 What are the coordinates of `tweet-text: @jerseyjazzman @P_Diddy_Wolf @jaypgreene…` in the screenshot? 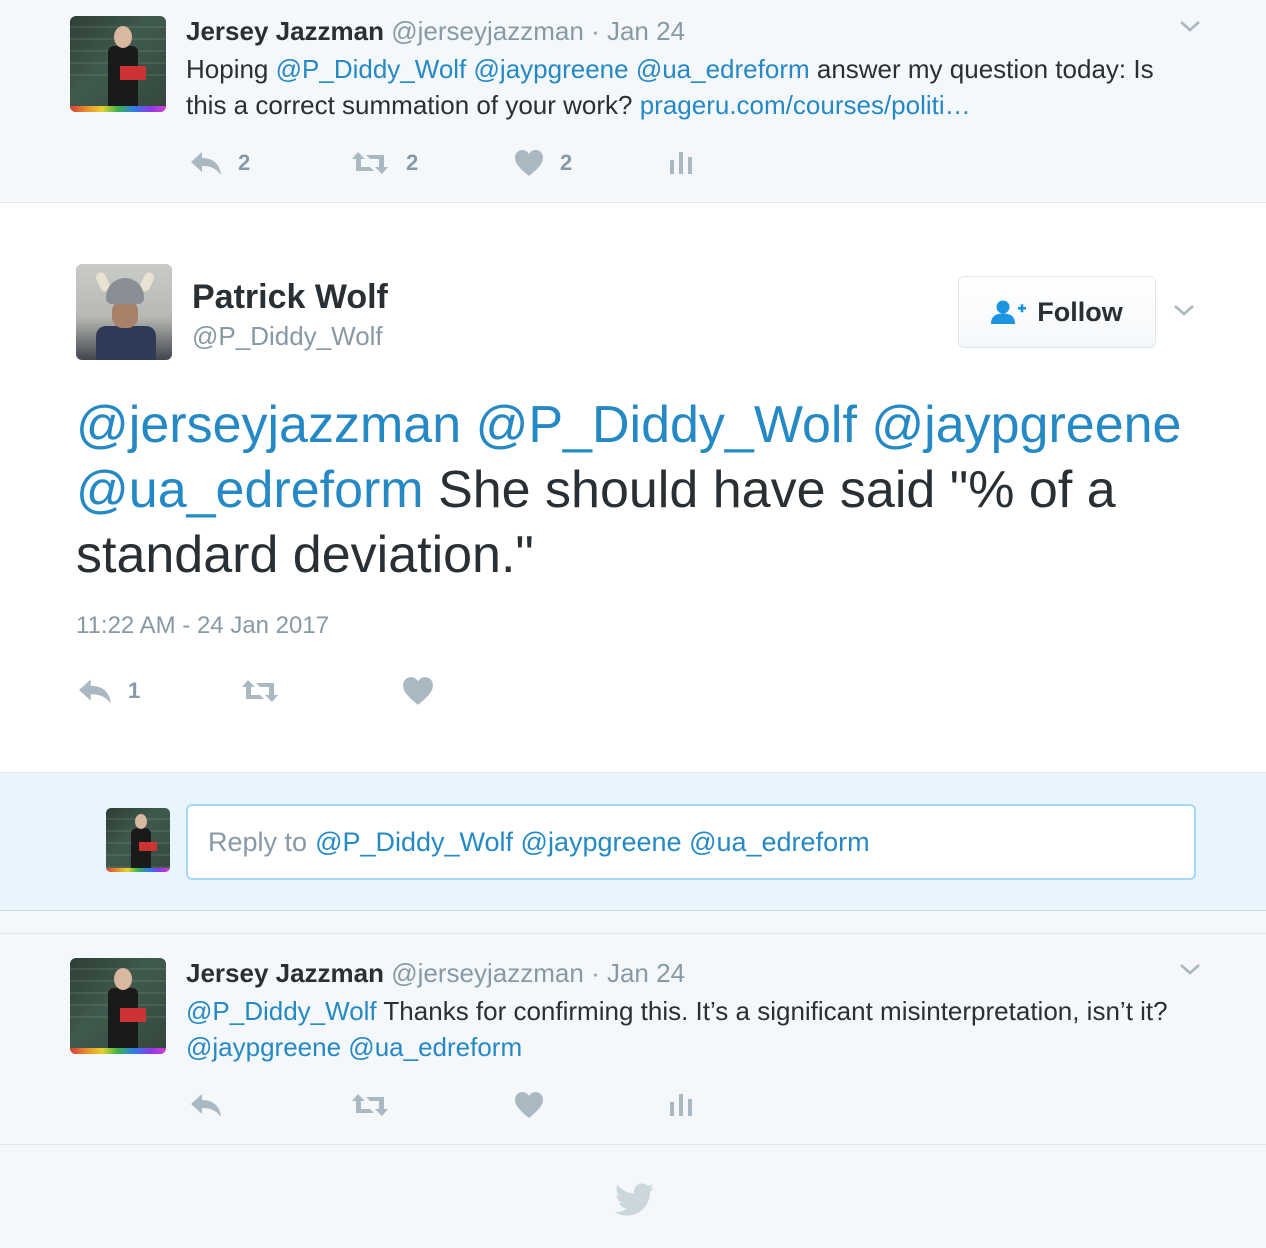 It's located at (631, 490).